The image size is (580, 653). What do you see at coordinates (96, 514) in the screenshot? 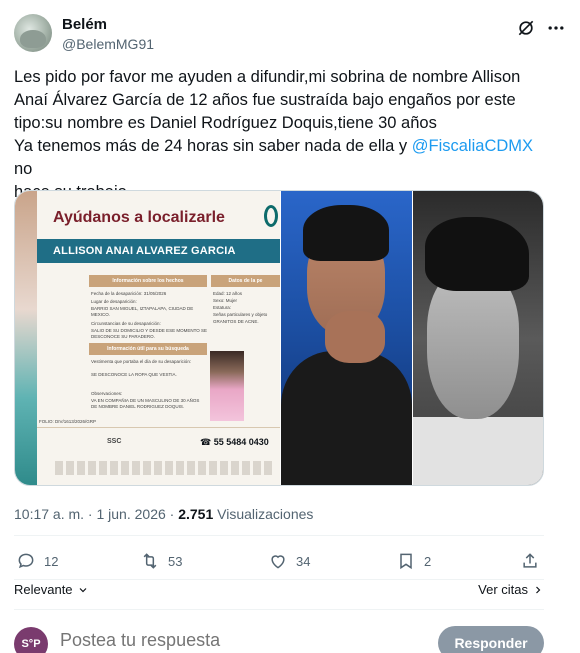
I see `tweet-timestamp: 10:17 a. m. · 1 jun. 2026 ·` at bounding box center [96, 514].